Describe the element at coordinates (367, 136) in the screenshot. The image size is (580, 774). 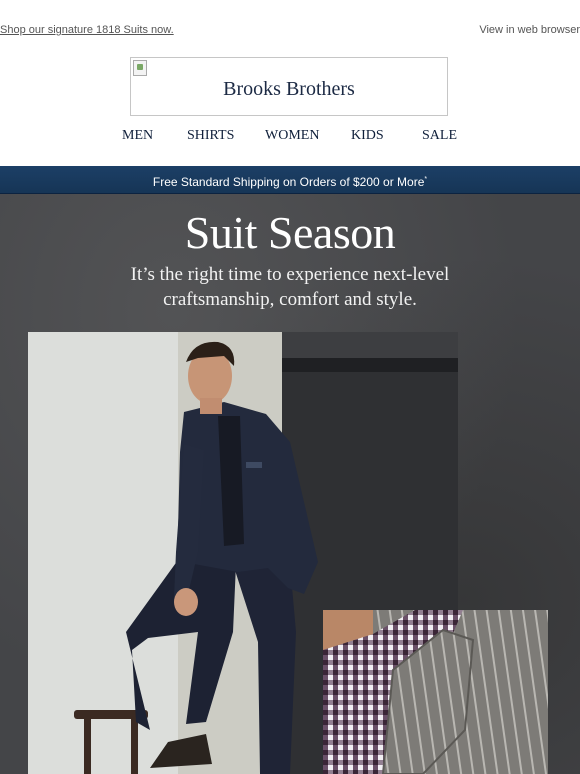
I see `nav-item-kids: KIDS` at that location.